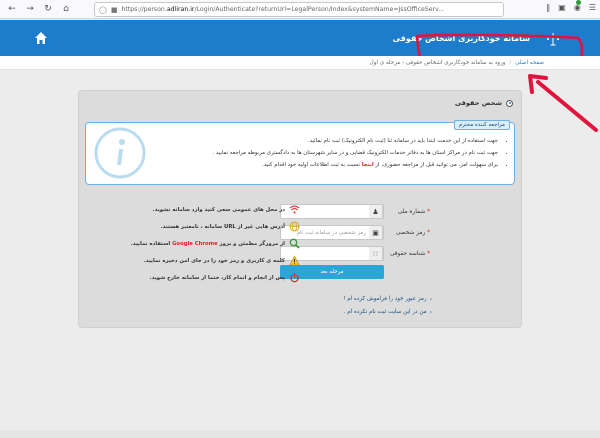  I want to click on scales-logo-icon, so click(553, 39).